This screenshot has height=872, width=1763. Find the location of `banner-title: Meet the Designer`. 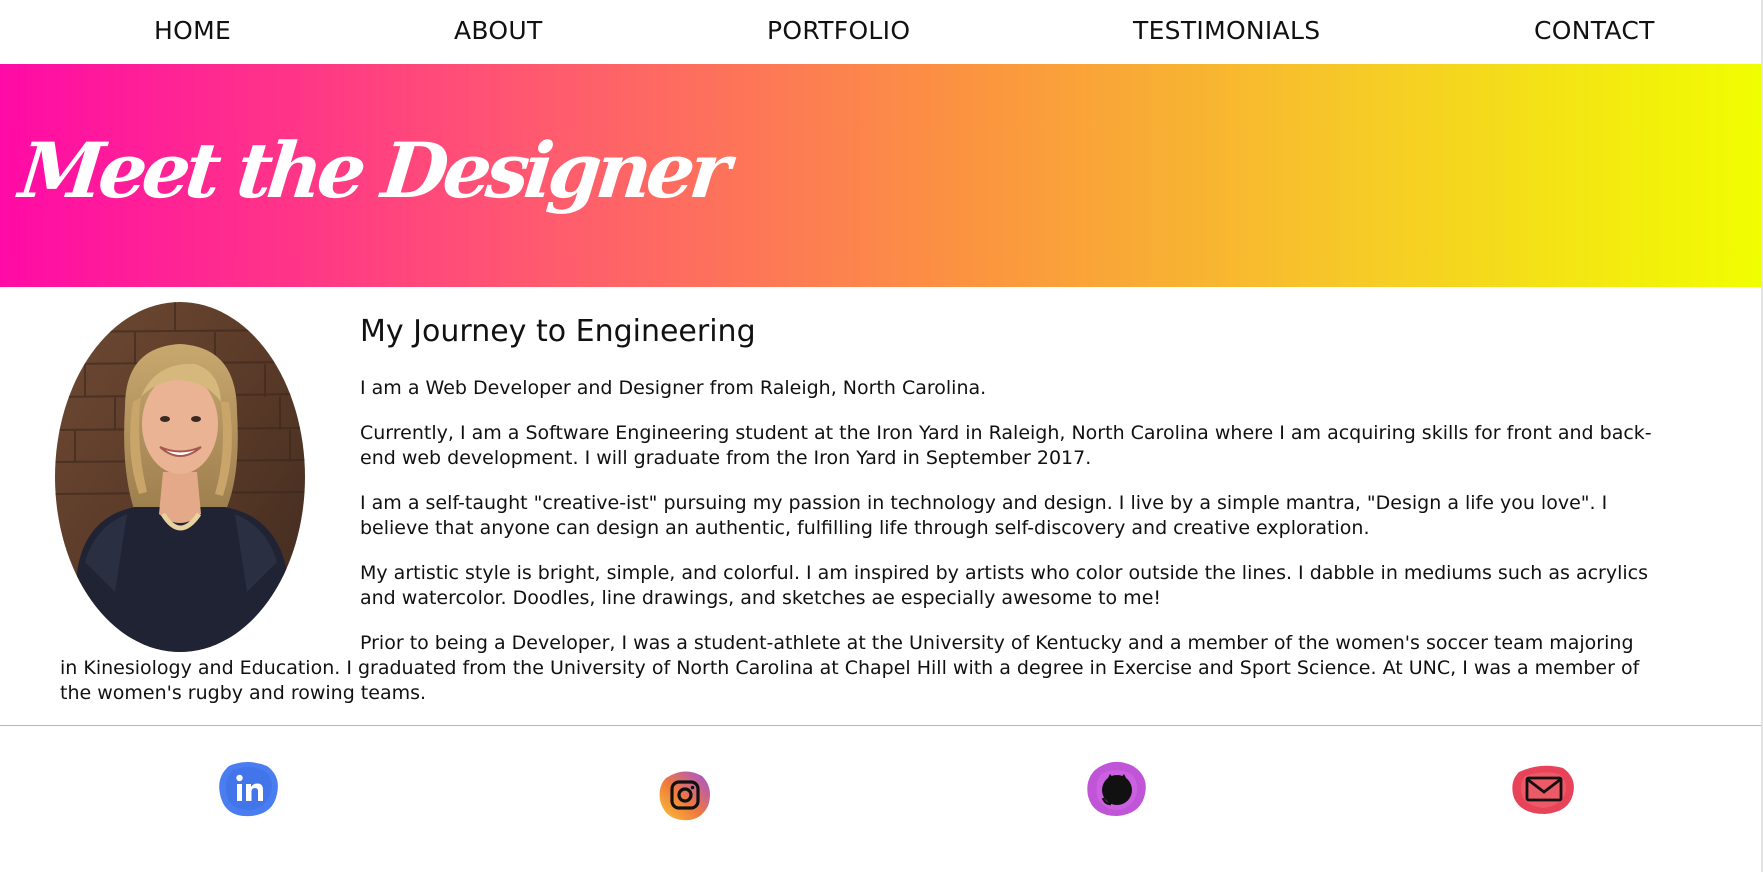

banner-title: Meet the Designer is located at coordinates (372, 170).